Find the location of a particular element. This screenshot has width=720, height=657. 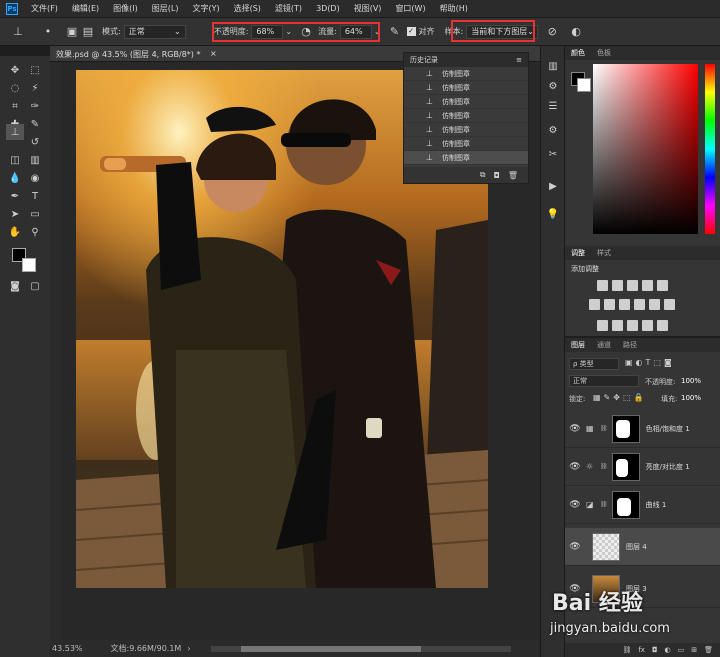

pressure-size-icon: ◐ is located at coordinates (576, 32).